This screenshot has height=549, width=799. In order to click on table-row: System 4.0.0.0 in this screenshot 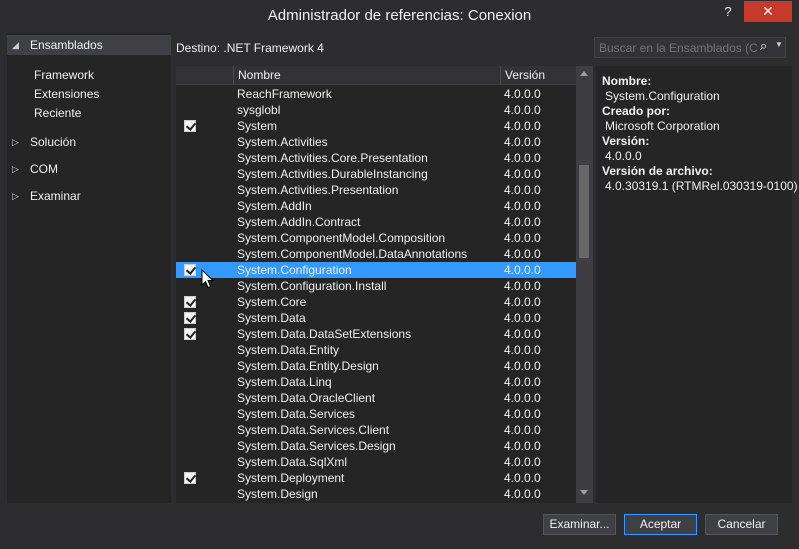, I will do `click(376, 126)`.